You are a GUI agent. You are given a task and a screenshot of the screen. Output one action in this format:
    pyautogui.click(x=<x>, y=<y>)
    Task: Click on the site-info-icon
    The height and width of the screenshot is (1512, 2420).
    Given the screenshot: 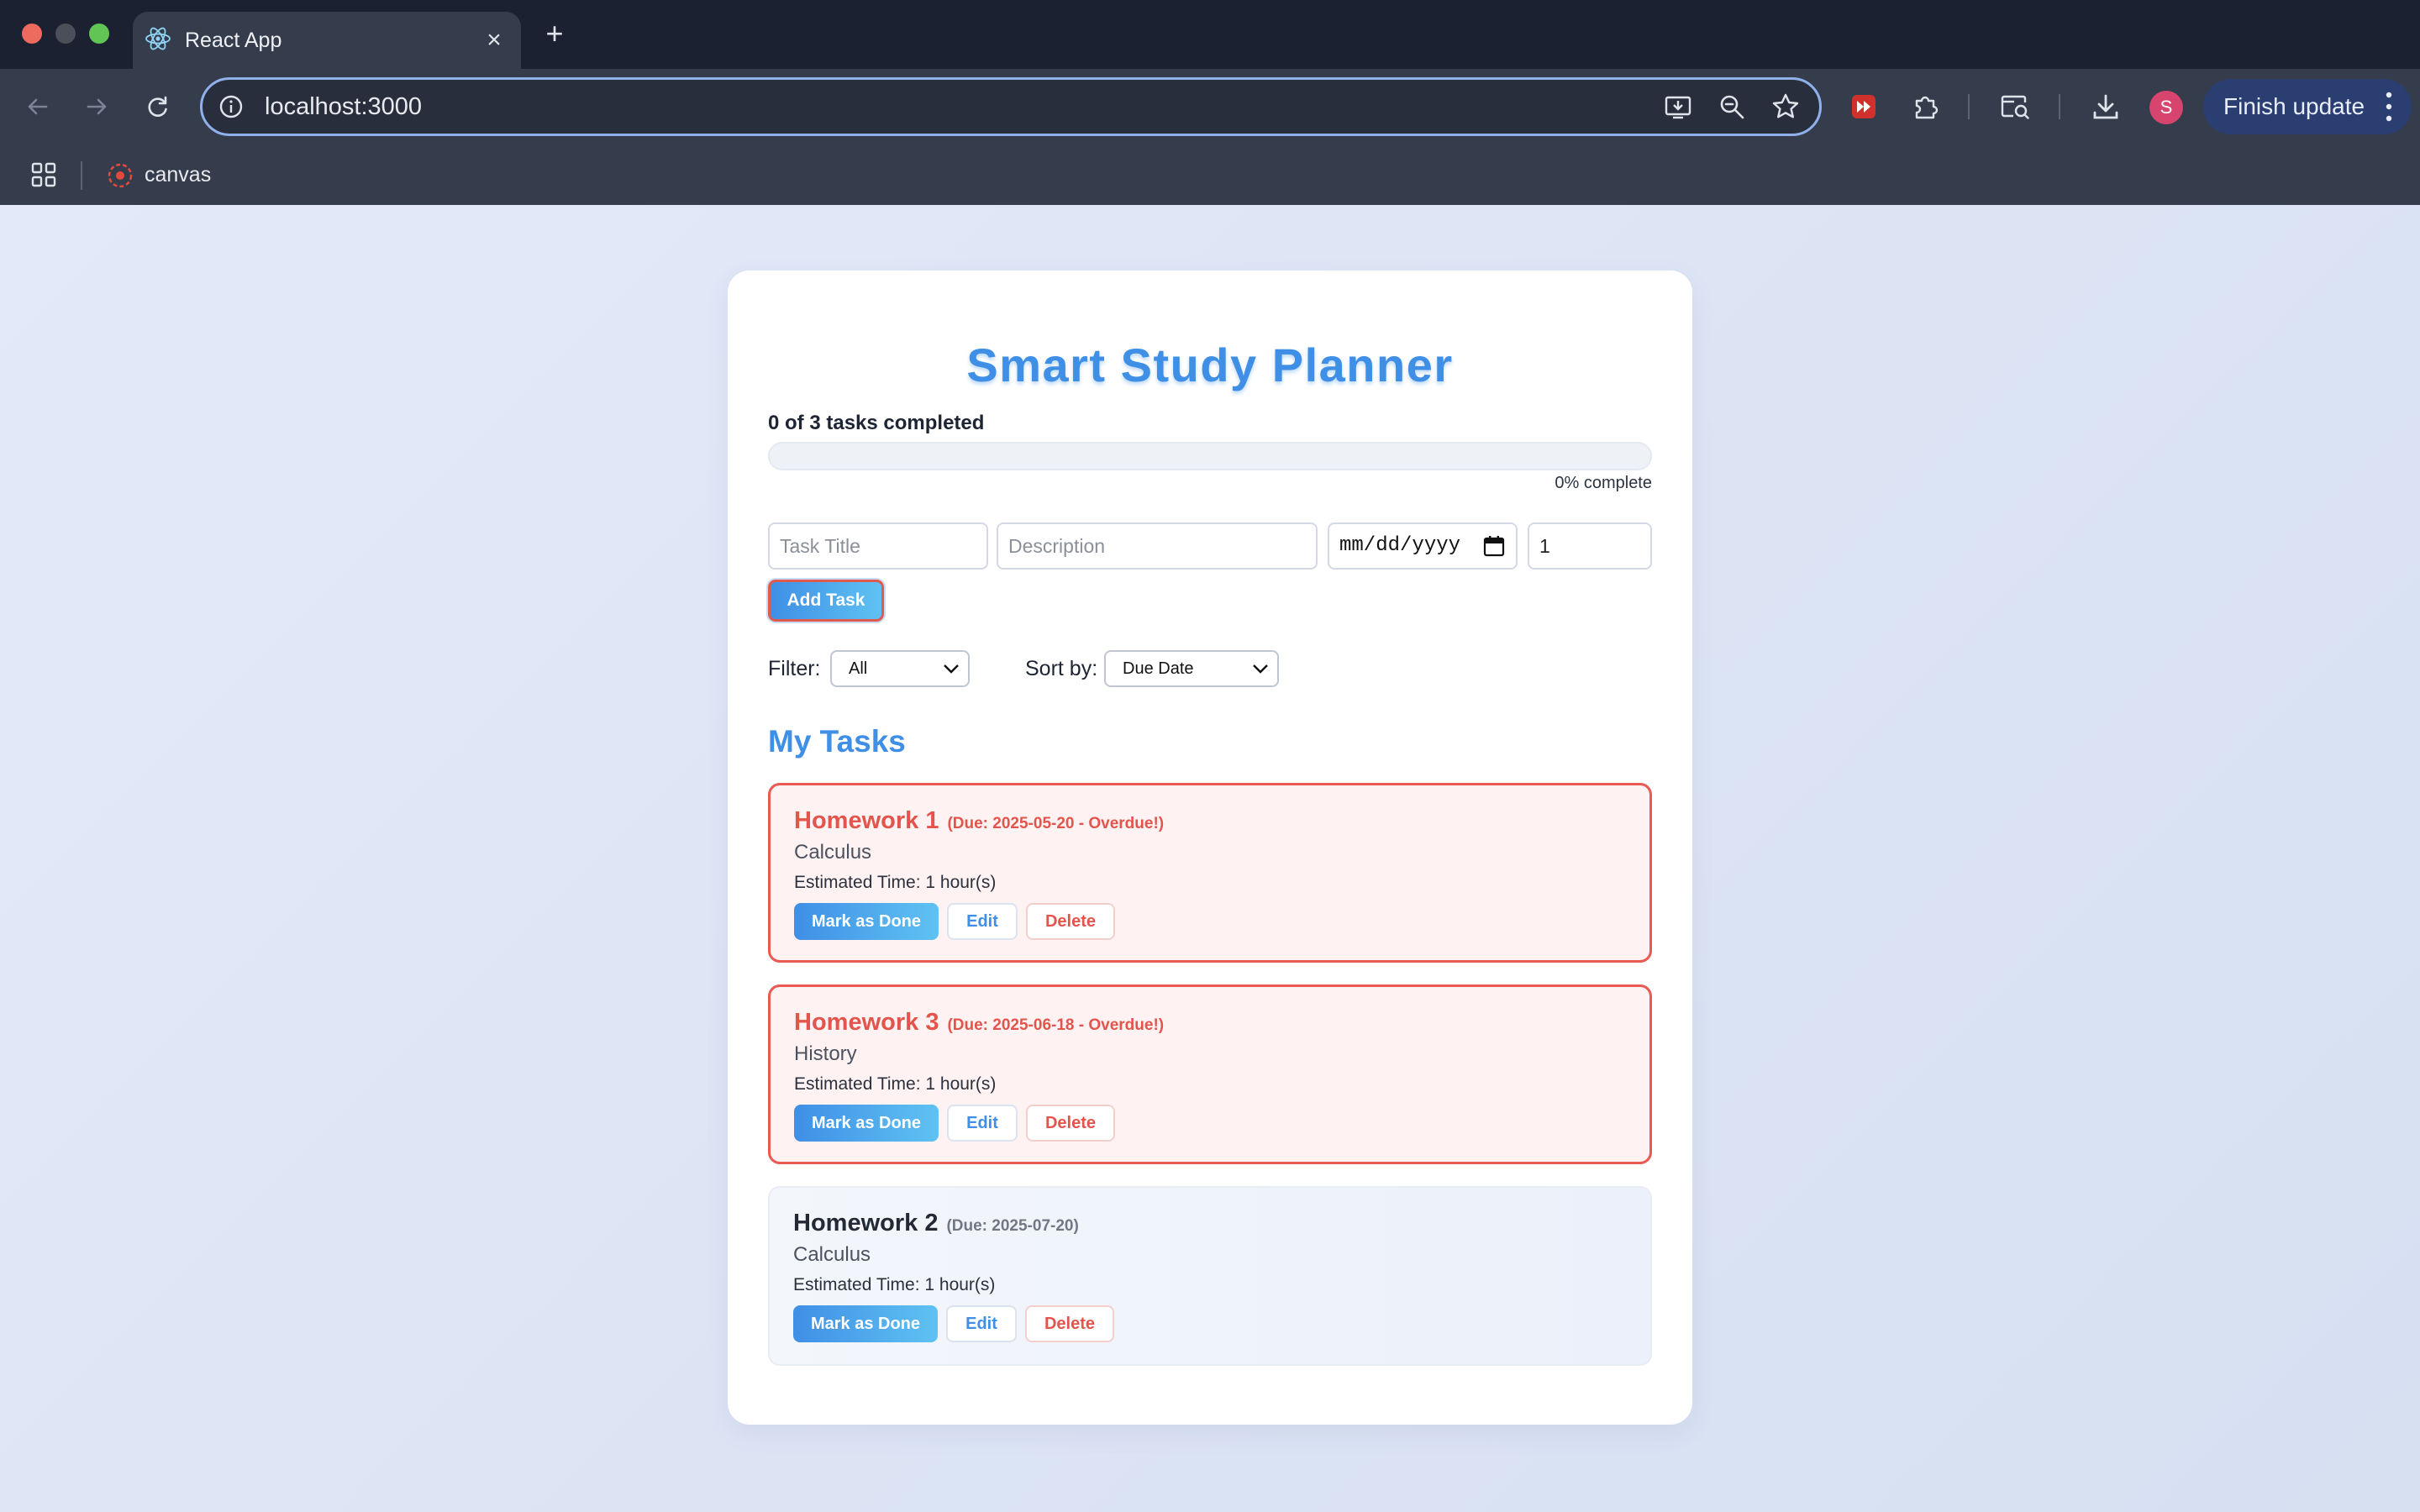 What is the action you would take?
    pyautogui.click(x=232, y=106)
    